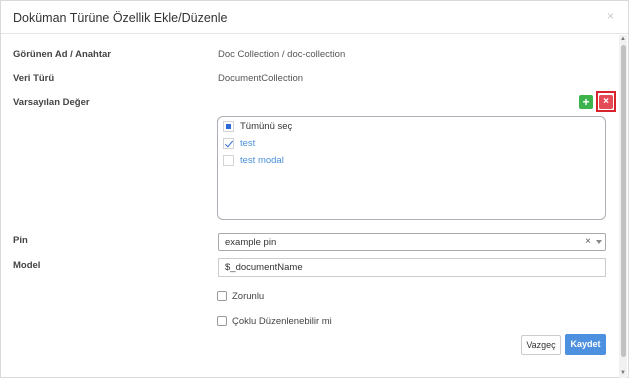 Image resolution: width=629 pixels, height=378 pixels. I want to click on scroll-down-icon: ▼, so click(623, 373).